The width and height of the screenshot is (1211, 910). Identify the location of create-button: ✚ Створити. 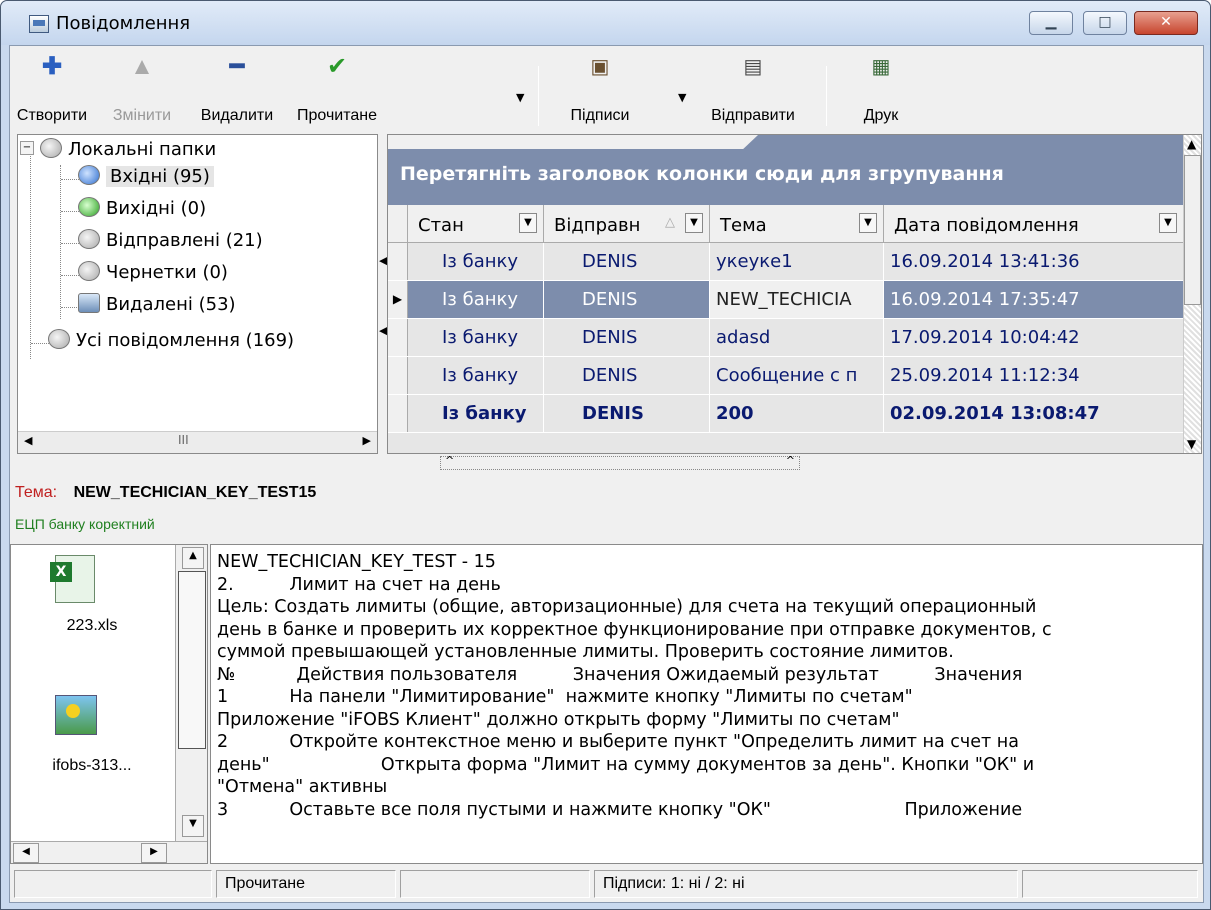
(52, 89).